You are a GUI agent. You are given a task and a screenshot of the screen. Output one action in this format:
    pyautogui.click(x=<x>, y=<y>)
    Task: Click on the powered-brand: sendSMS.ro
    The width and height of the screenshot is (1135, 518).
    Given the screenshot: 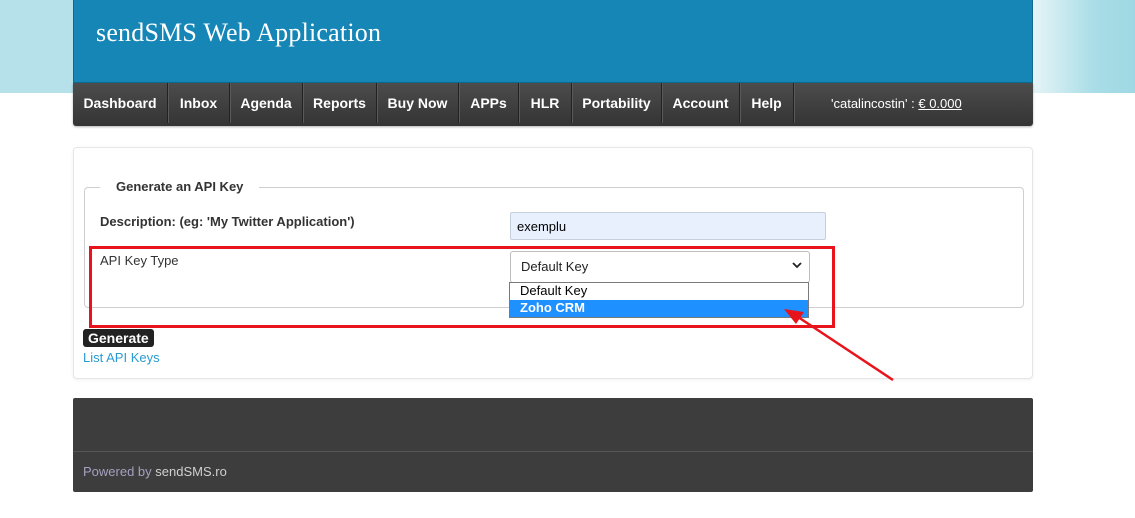 What is the action you would take?
    pyautogui.click(x=191, y=471)
    